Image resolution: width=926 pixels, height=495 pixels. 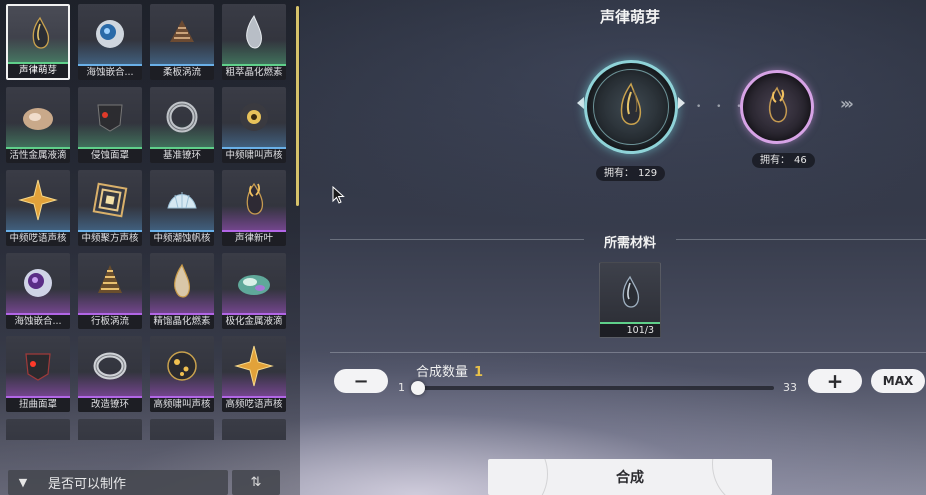 I want to click on inventory-item-label: 声律新叶, so click(x=254, y=239).